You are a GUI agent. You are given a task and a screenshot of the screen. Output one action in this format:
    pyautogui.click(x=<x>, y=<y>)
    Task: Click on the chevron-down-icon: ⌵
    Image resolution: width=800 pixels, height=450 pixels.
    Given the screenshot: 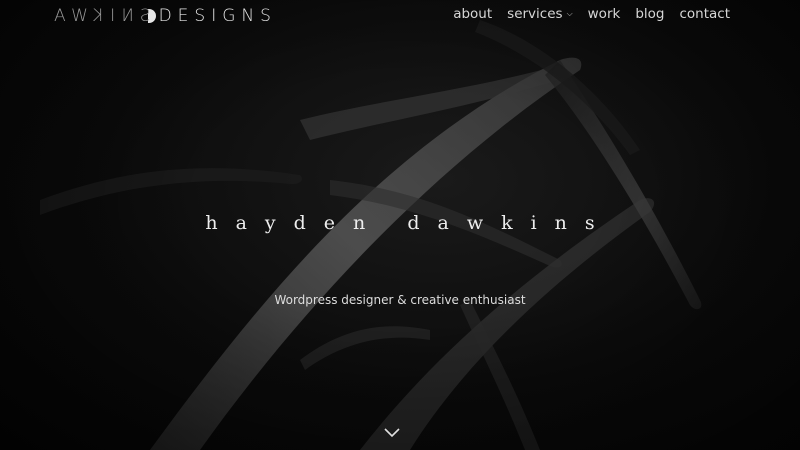 What is the action you would take?
    pyautogui.click(x=569, y=13)
    